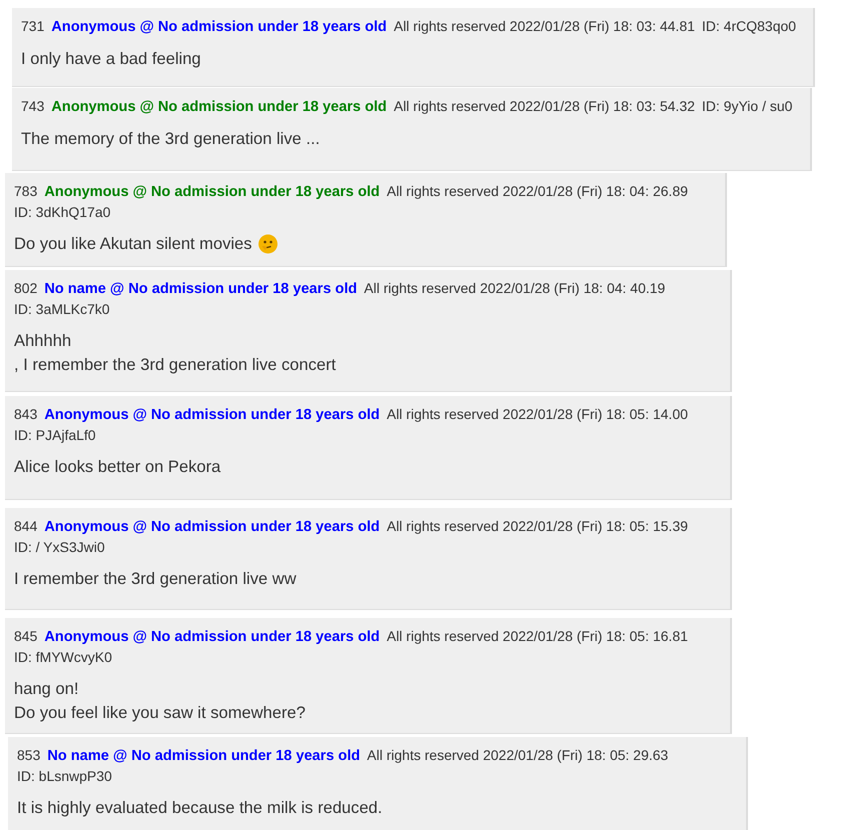 The image size is (844, 830). I want to click on message-text: Alice looks better on Pekora, so click(117, 467).